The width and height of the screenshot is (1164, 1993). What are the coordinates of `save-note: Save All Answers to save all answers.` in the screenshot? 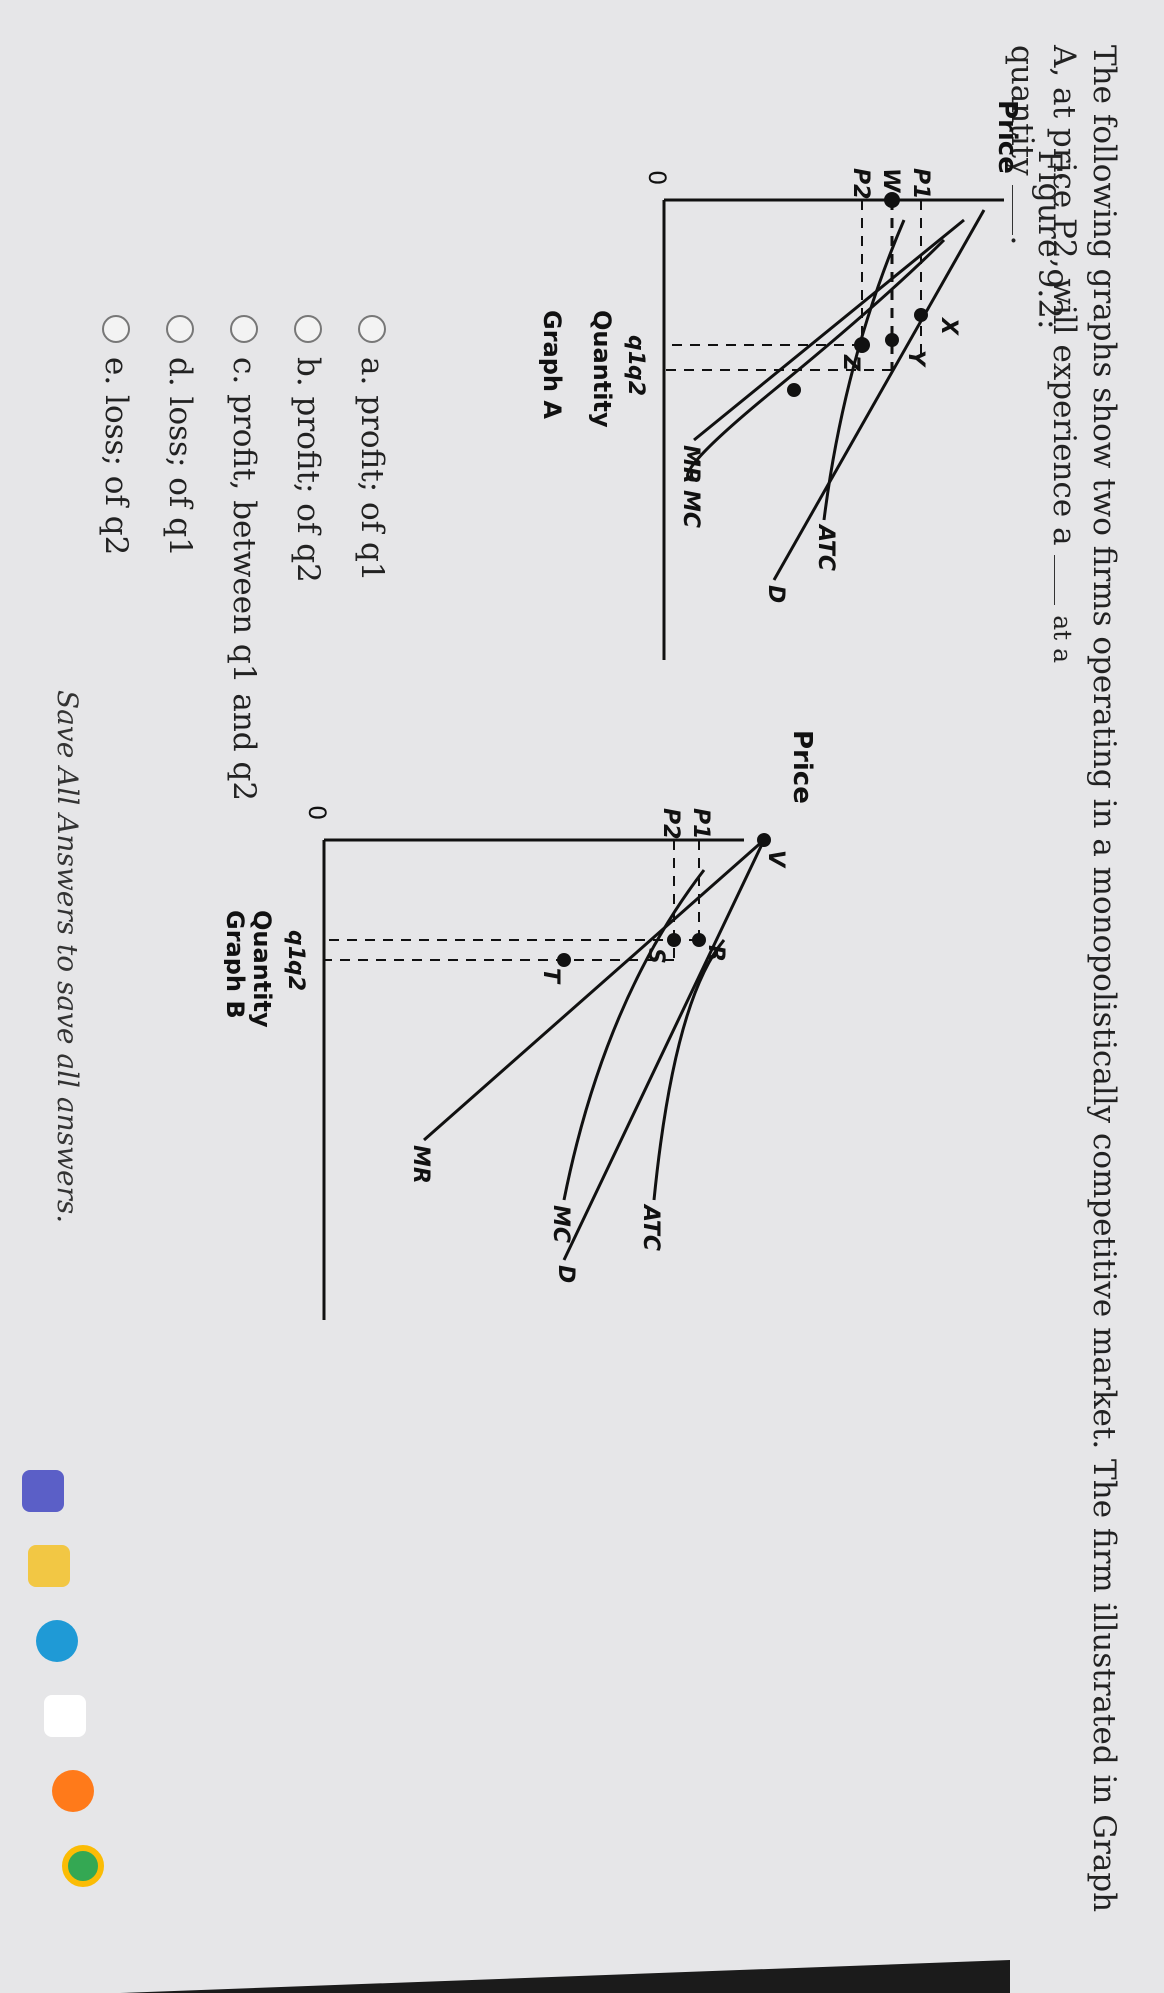 It's located at (67, 957).